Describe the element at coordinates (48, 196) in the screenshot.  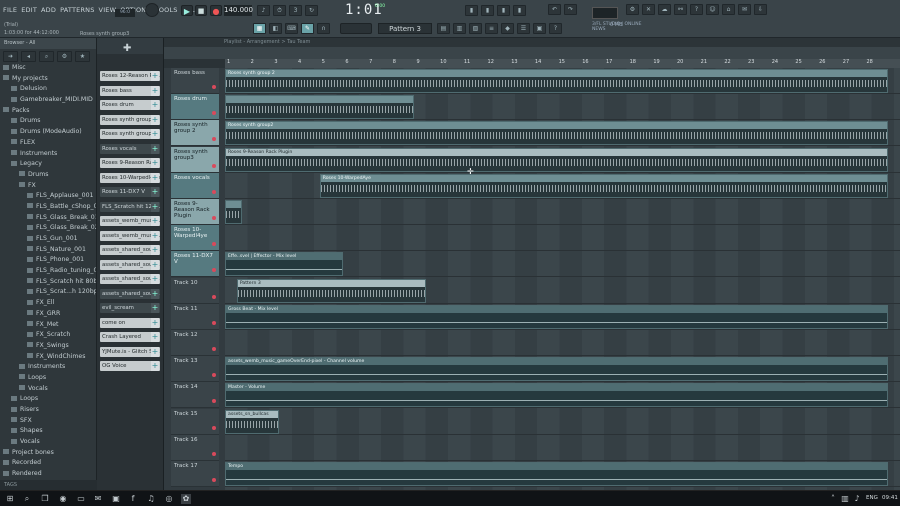
I see `browser-item: FLS_Applause_001` at that location.